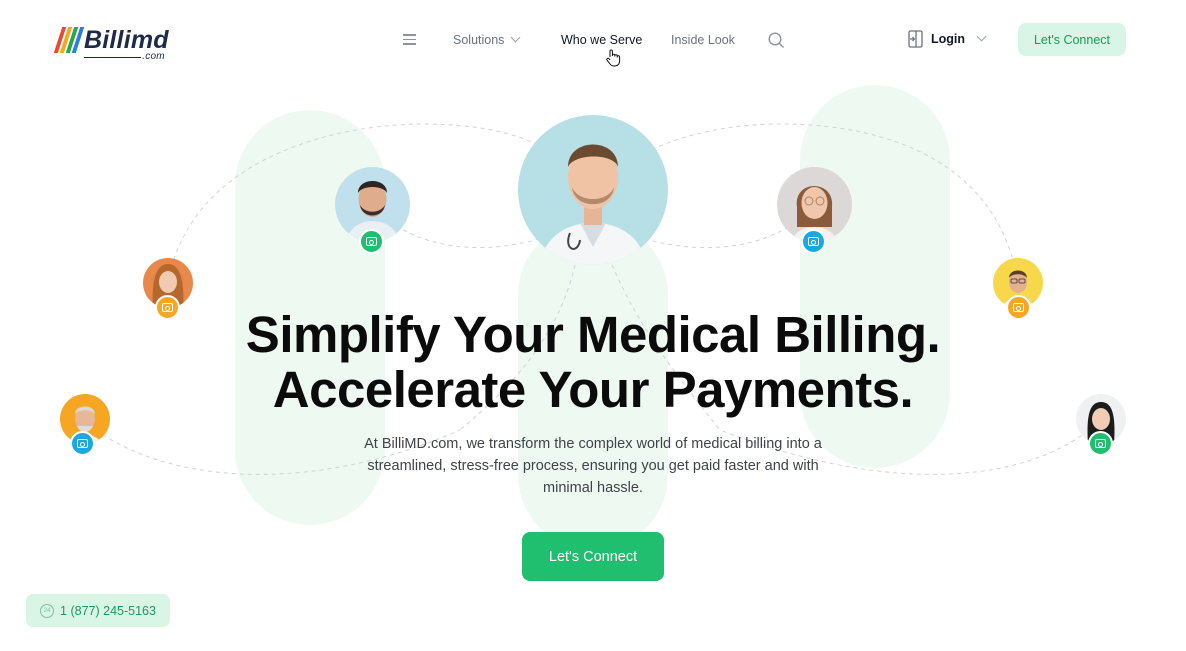 The width and height of the screenshot is (1186, 651). What do you see at coordinates (108, 610) in the screenshot?
I see `phone-number: 1 (877) 245-5163` at bounding box center [108, 610].